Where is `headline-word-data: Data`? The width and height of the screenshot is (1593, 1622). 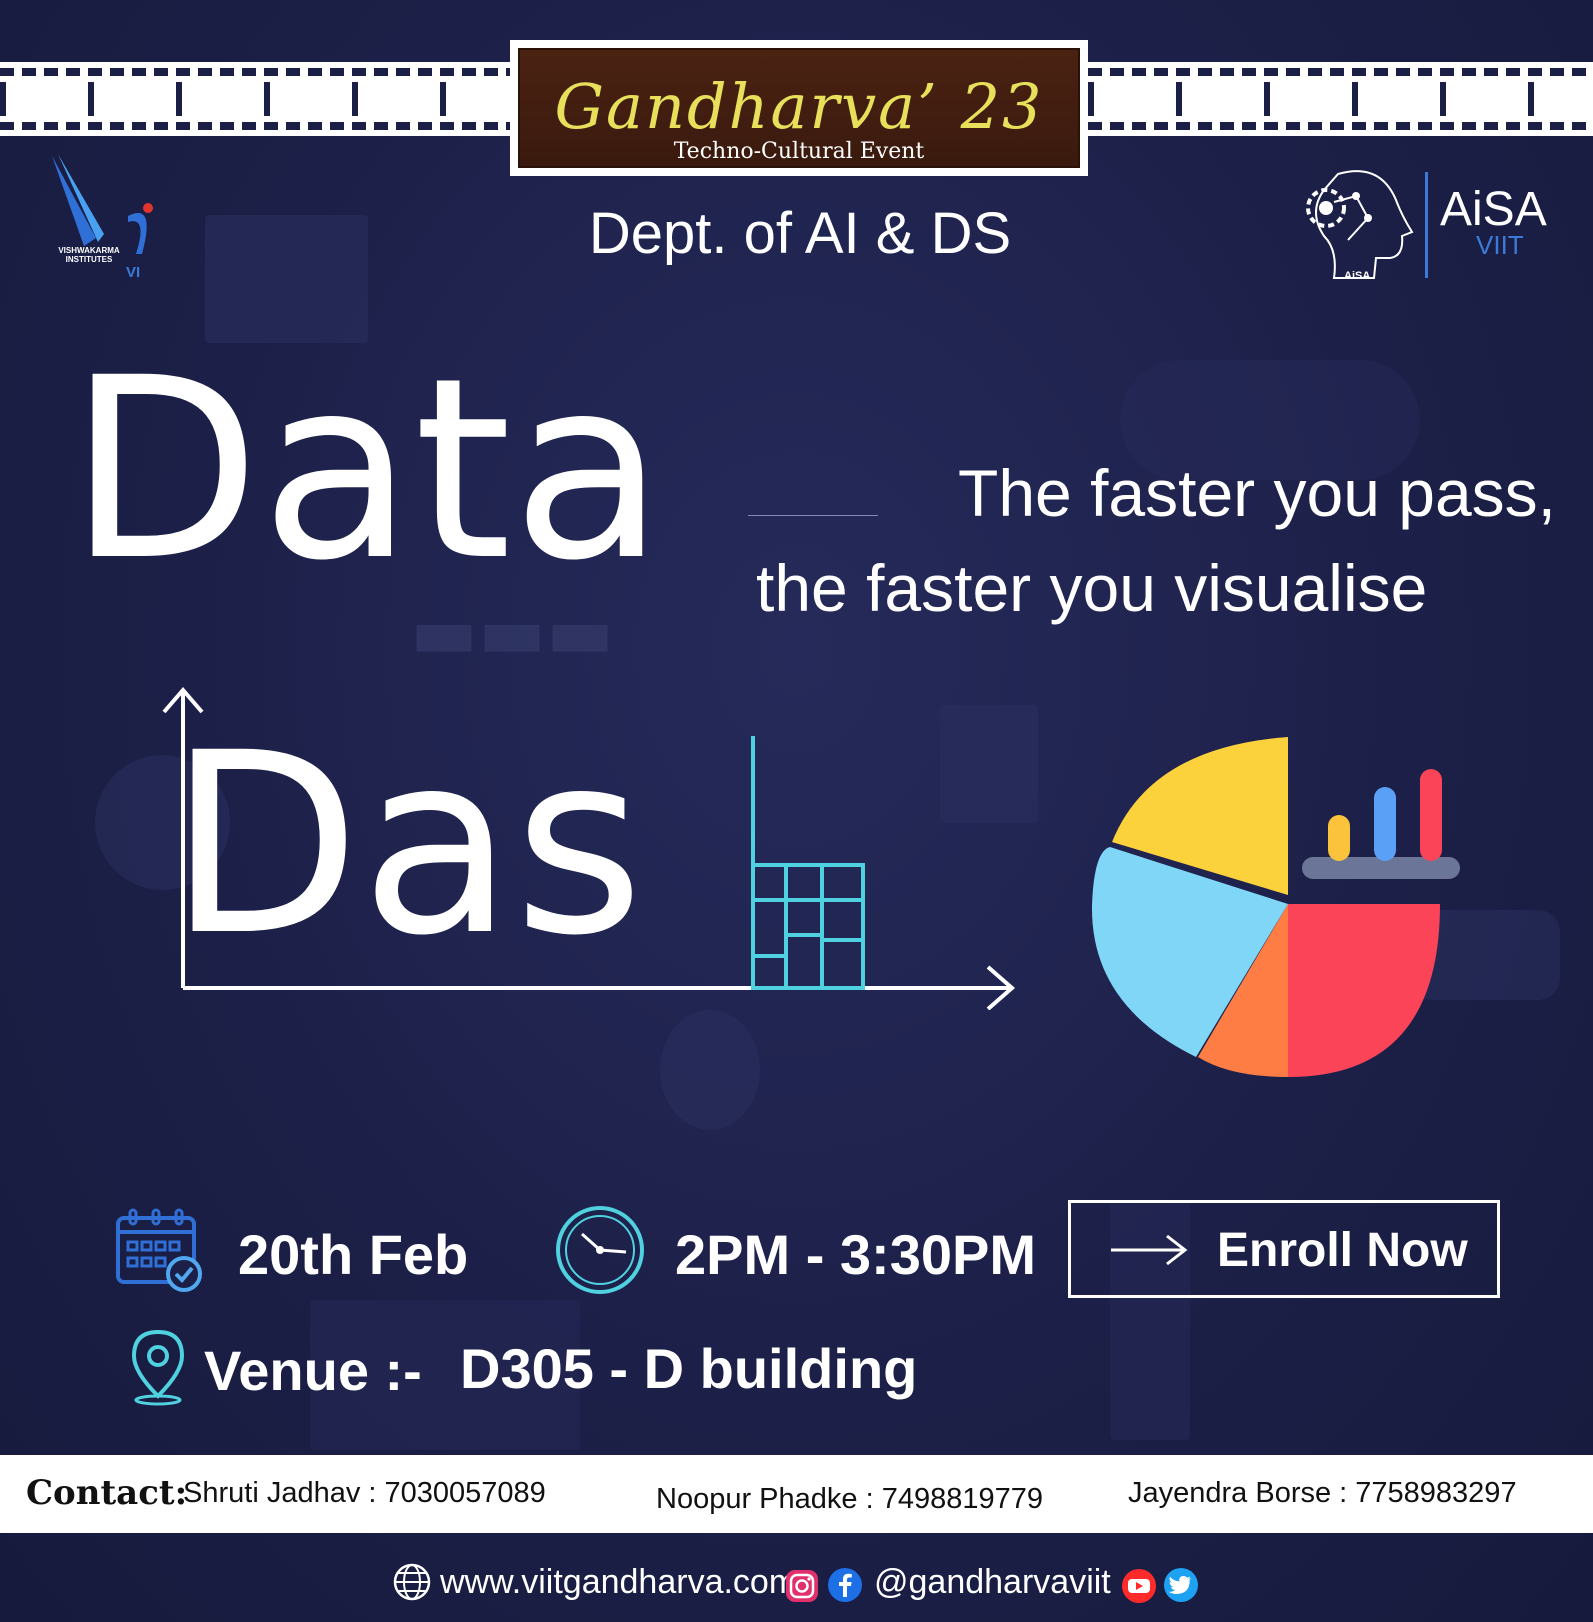
headline-word-data: Data is located at coordinates (366, 469).